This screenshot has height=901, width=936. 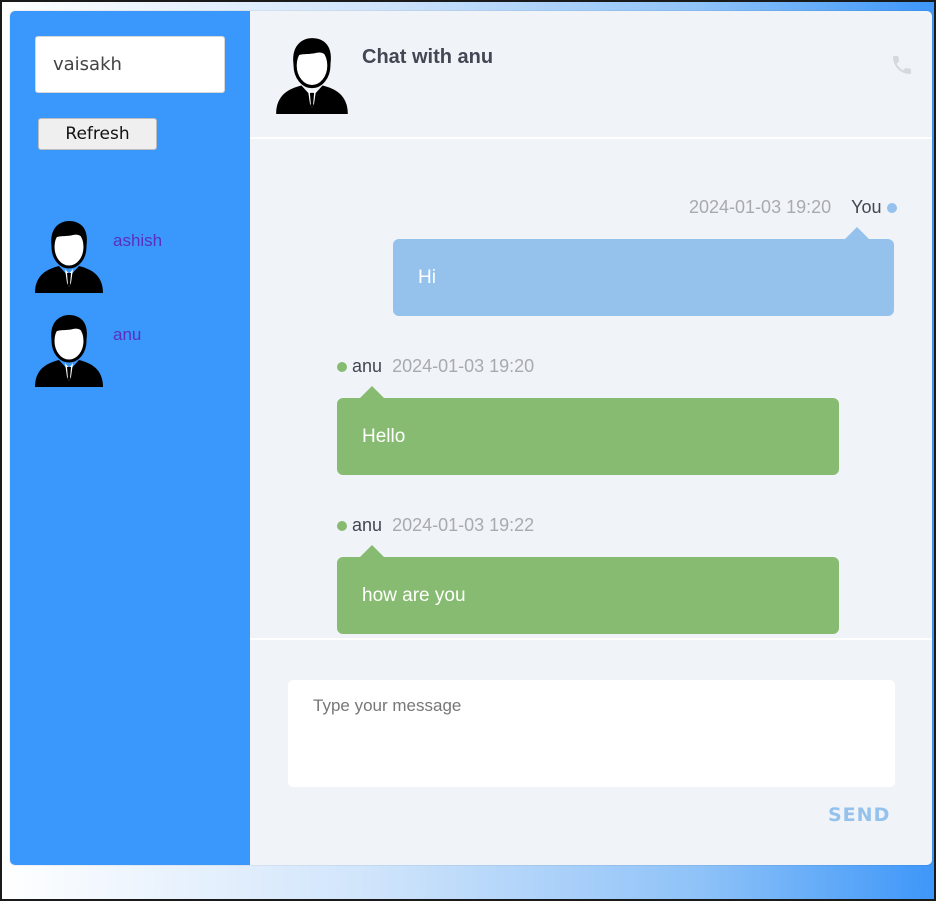 I want to click on message-meta: anu 2024-01-03 19:20, so click(x=435, y=366).